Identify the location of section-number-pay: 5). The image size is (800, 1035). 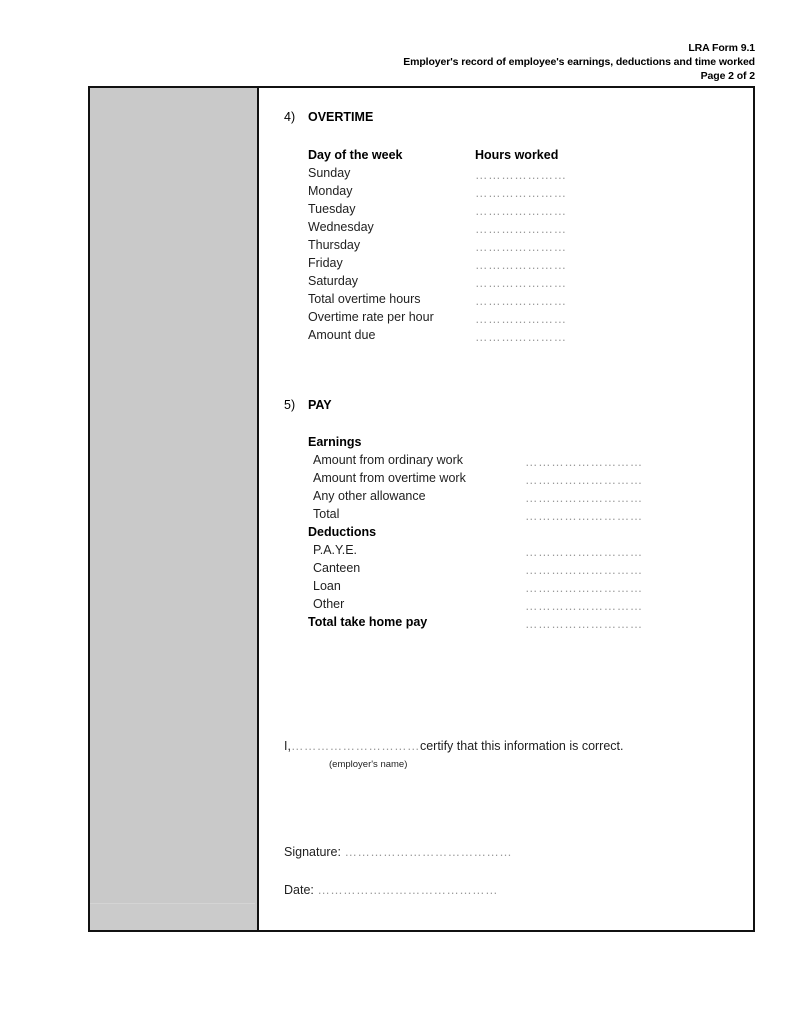
(290, 405).